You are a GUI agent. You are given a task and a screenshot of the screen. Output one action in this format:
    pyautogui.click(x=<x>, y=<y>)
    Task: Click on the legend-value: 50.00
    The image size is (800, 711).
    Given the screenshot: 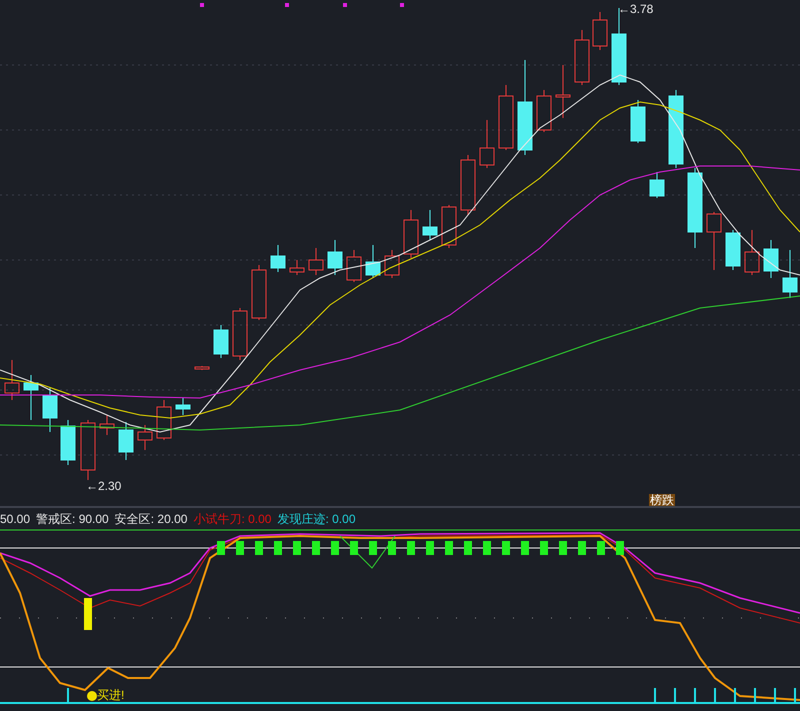 What is the action you would take?
    pyautogui.click(x=15, y=519)
    